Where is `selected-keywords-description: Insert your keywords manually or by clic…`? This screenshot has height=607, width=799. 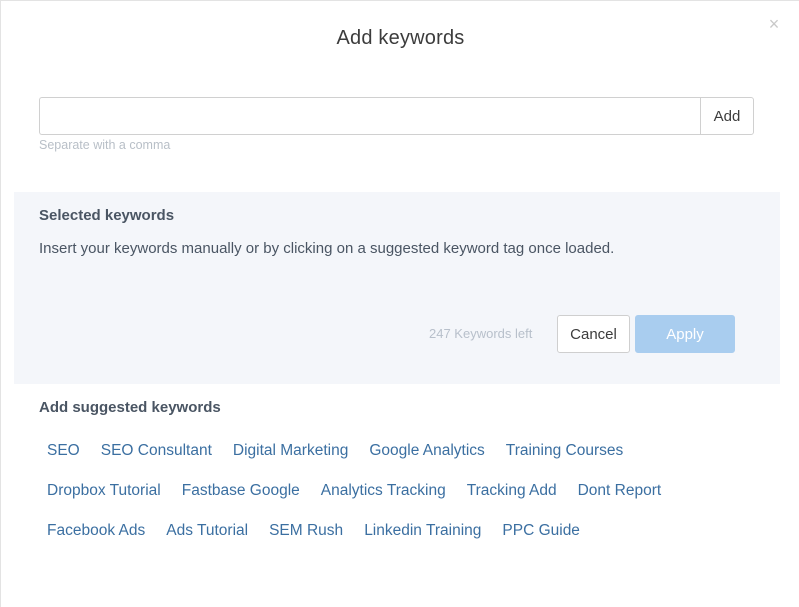
selected-keywords-description: Insert your keywords manually or by clic… is located at coordinates (327, 248).